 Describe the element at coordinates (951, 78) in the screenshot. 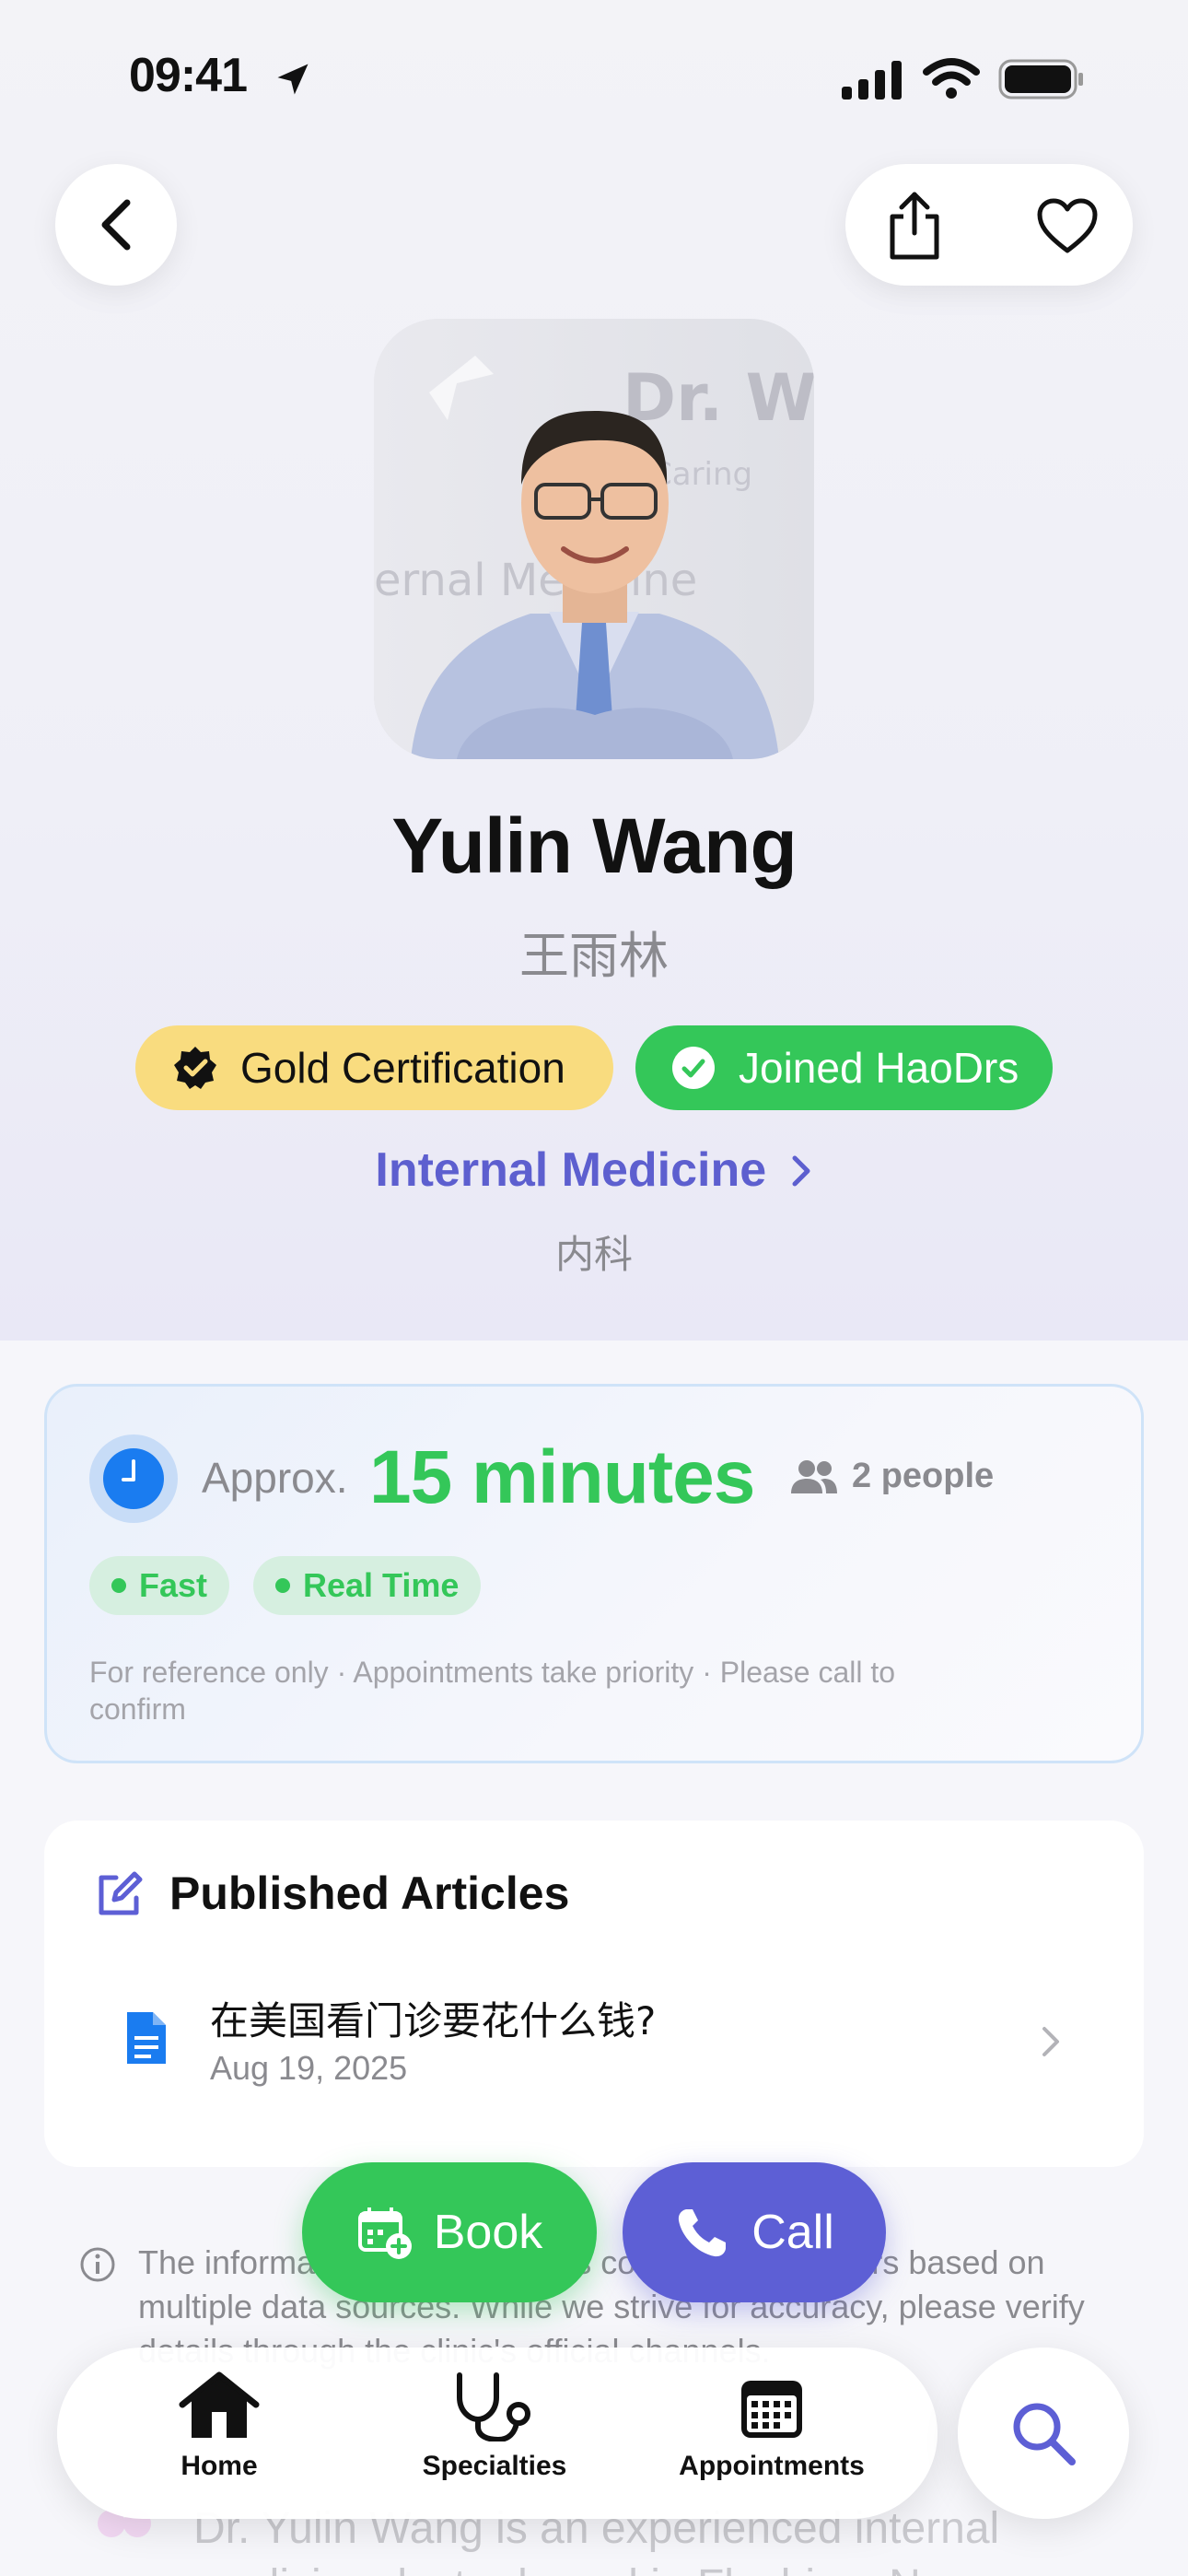

I see `wifi-icon` at that location.